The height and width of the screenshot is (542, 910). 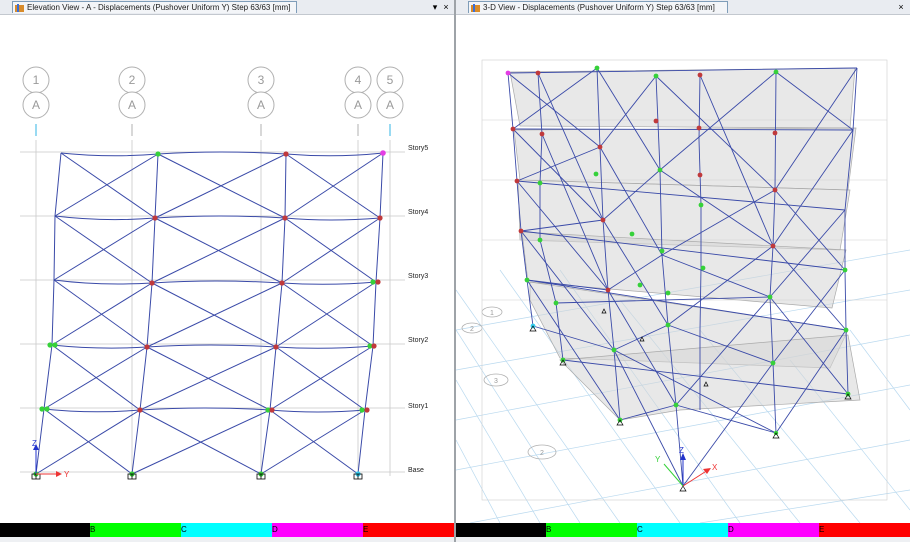 I want to click on grid-label-4: 4, so click(x=358, y=80).